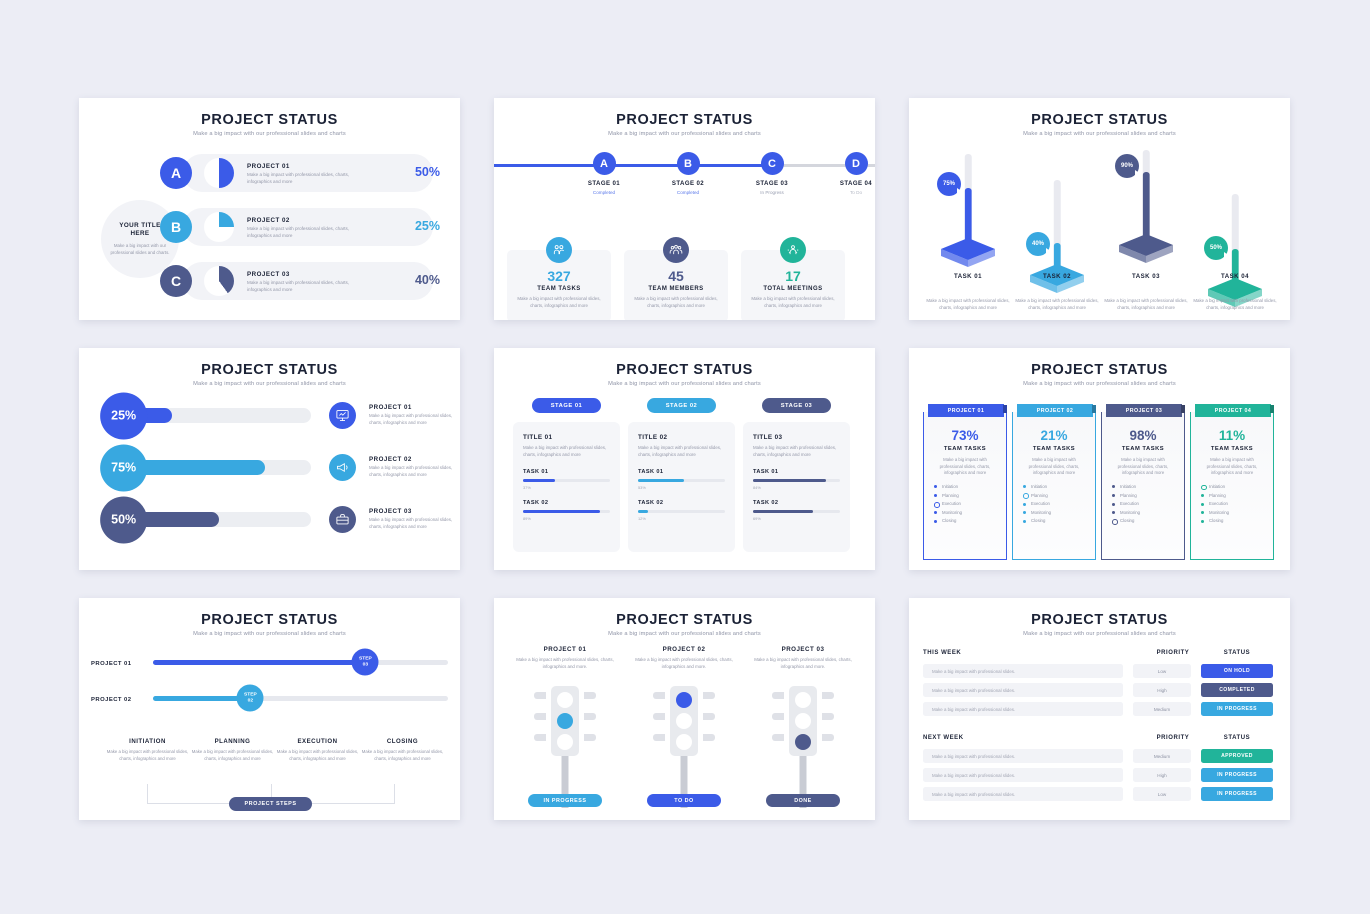 This screenshot has height=914, width=1370. Describe the element at coordinates (681, 405) in the screenshot. I see `stage-pill-2: STAGE 02` at that location.